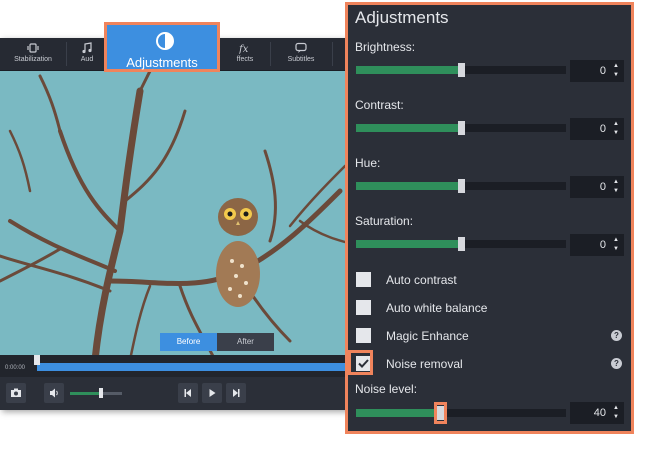 This screenshot has width=651, height=450. I want to click on saturation-spinbox: 0 ▲ ▼, so click(597, 245).